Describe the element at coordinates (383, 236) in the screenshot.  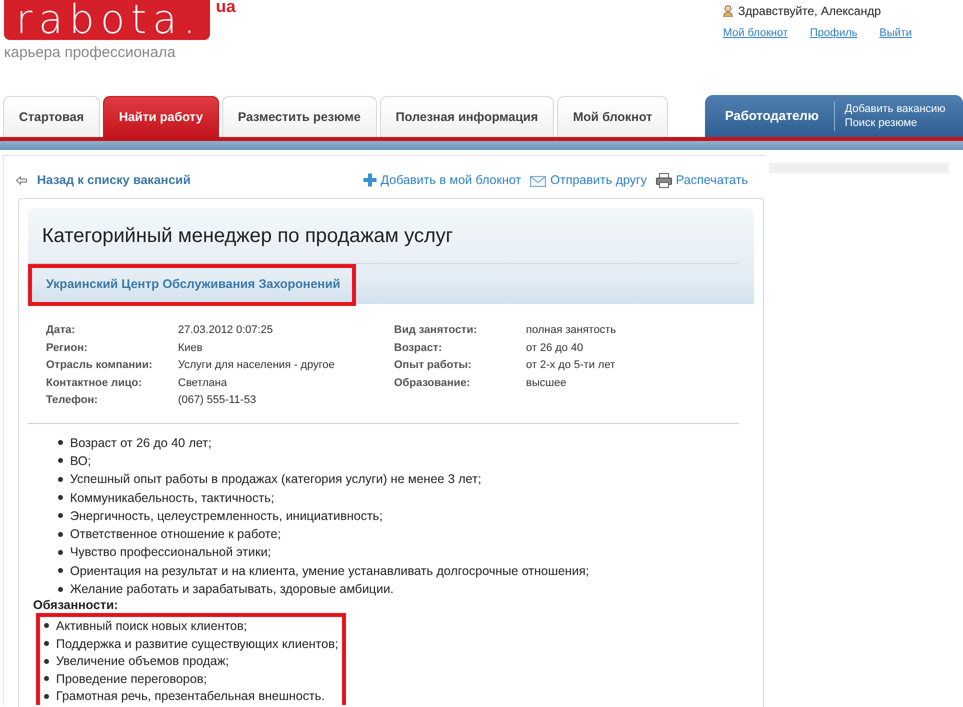
I see `vacancy-title: Категорийный менеджер по продажам услуг` at that location.